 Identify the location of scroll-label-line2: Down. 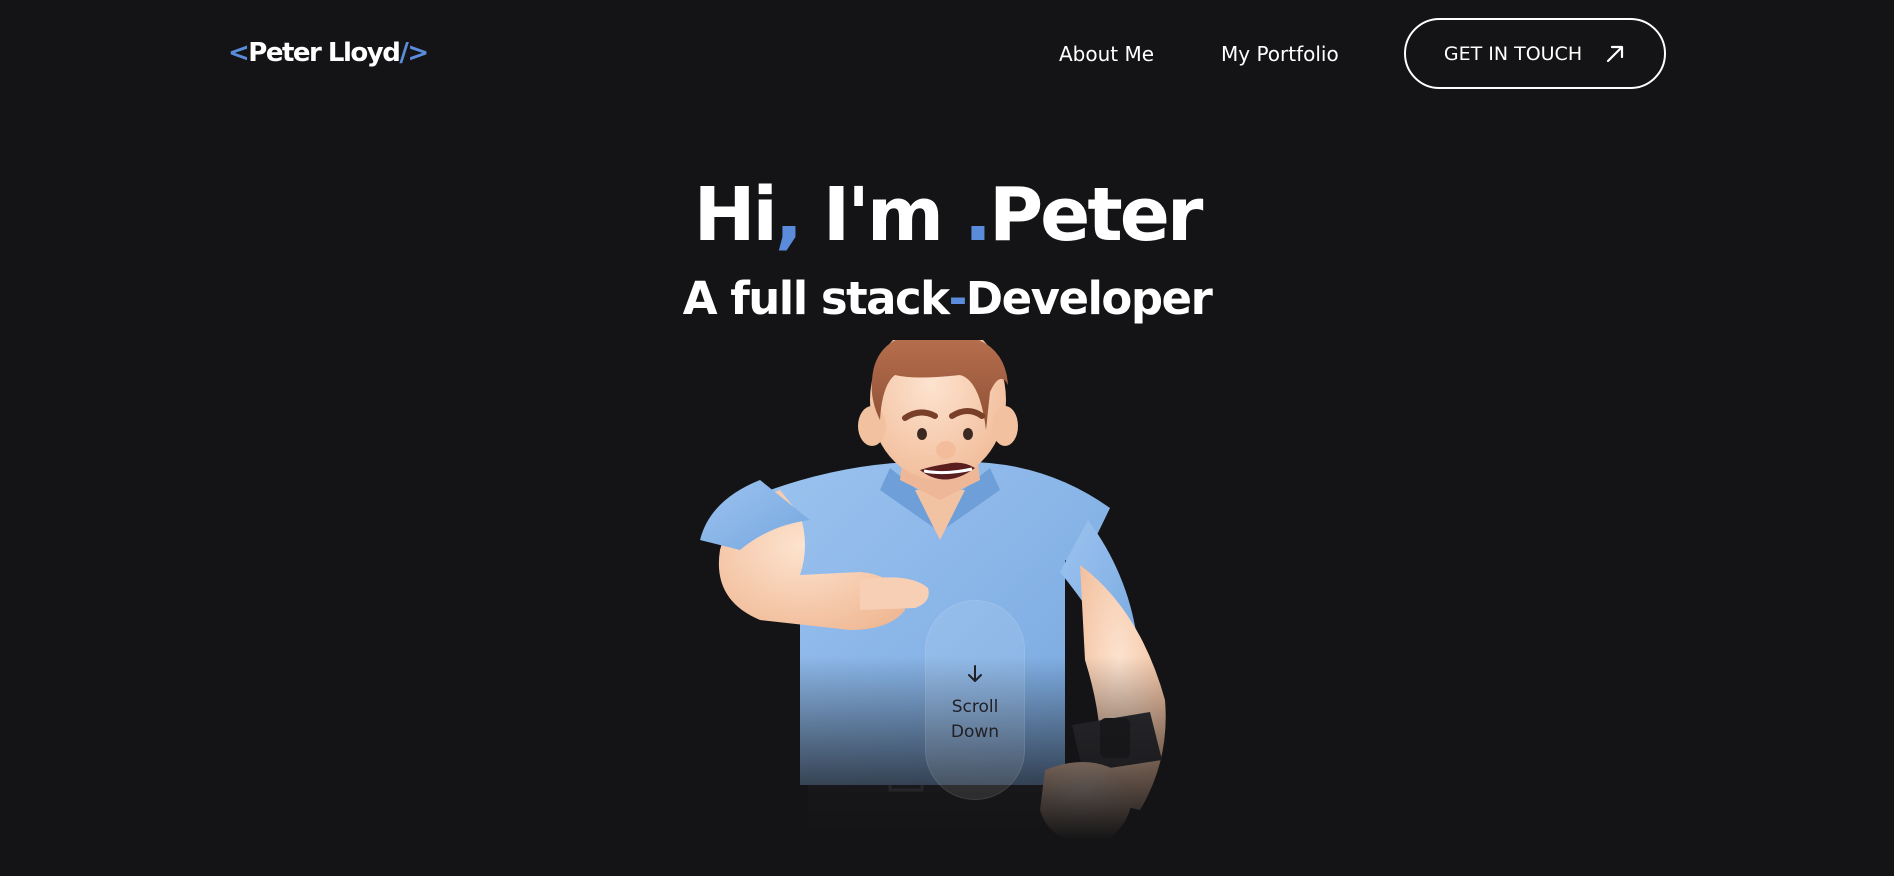
(975, 732).